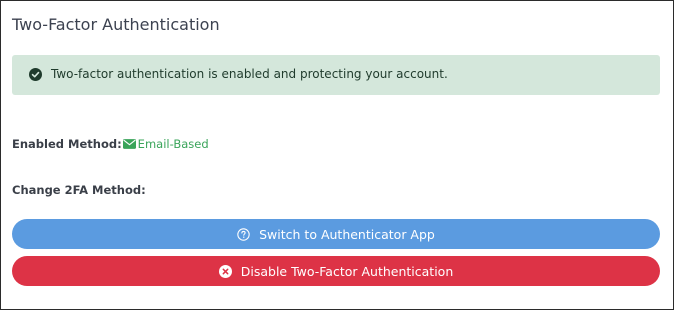 The image size is (674, 310). I want to click on disable-2fa-button: Disable Two-Factor Authentication, so click(336, 271).